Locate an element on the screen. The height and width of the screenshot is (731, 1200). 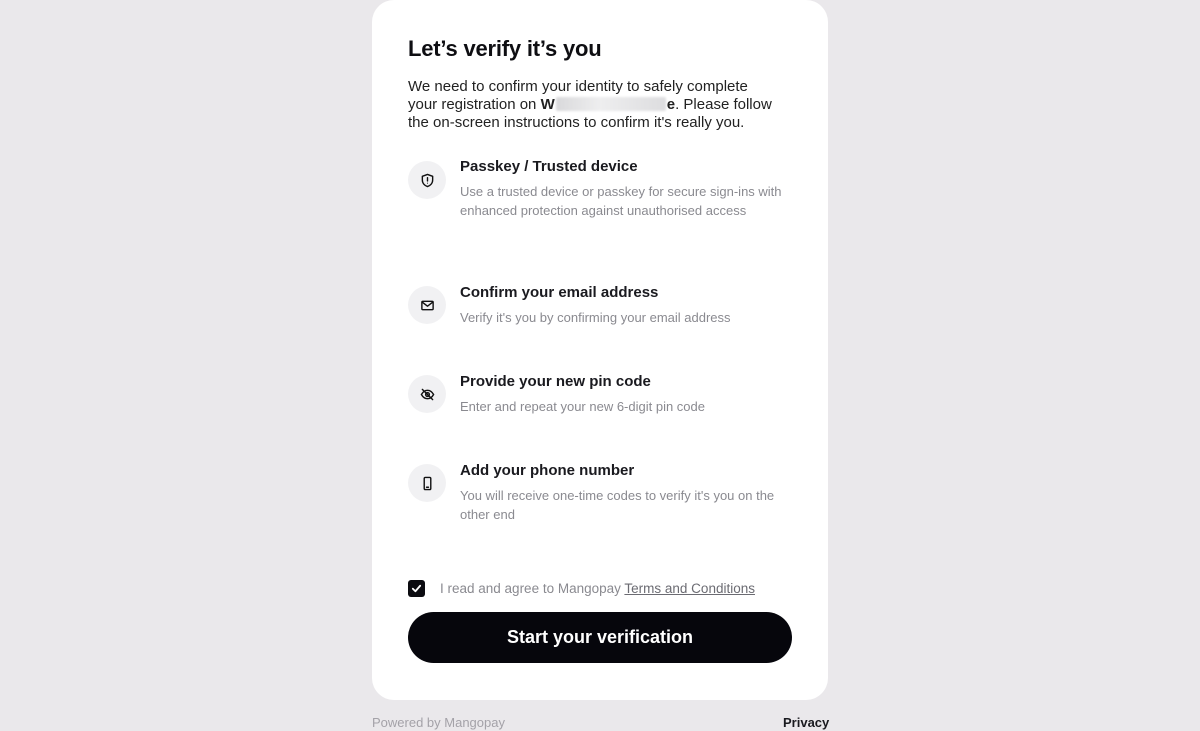
terms-text: I read and agree to Mangopay is located at coordinates (530, 588).